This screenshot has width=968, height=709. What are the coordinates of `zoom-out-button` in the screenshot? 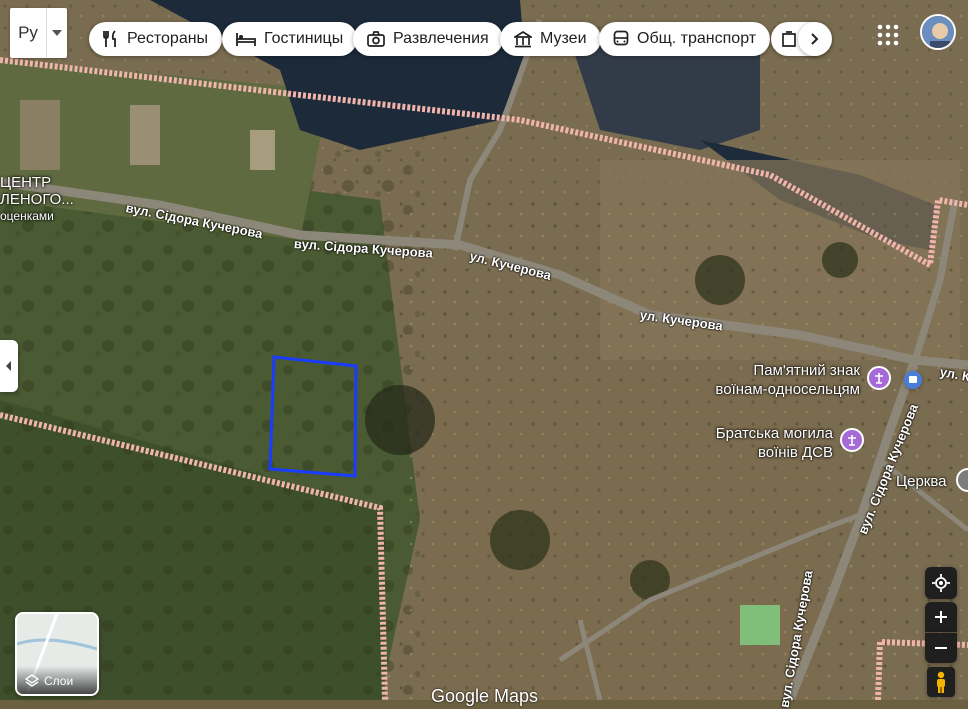 It's located at (941, 648).